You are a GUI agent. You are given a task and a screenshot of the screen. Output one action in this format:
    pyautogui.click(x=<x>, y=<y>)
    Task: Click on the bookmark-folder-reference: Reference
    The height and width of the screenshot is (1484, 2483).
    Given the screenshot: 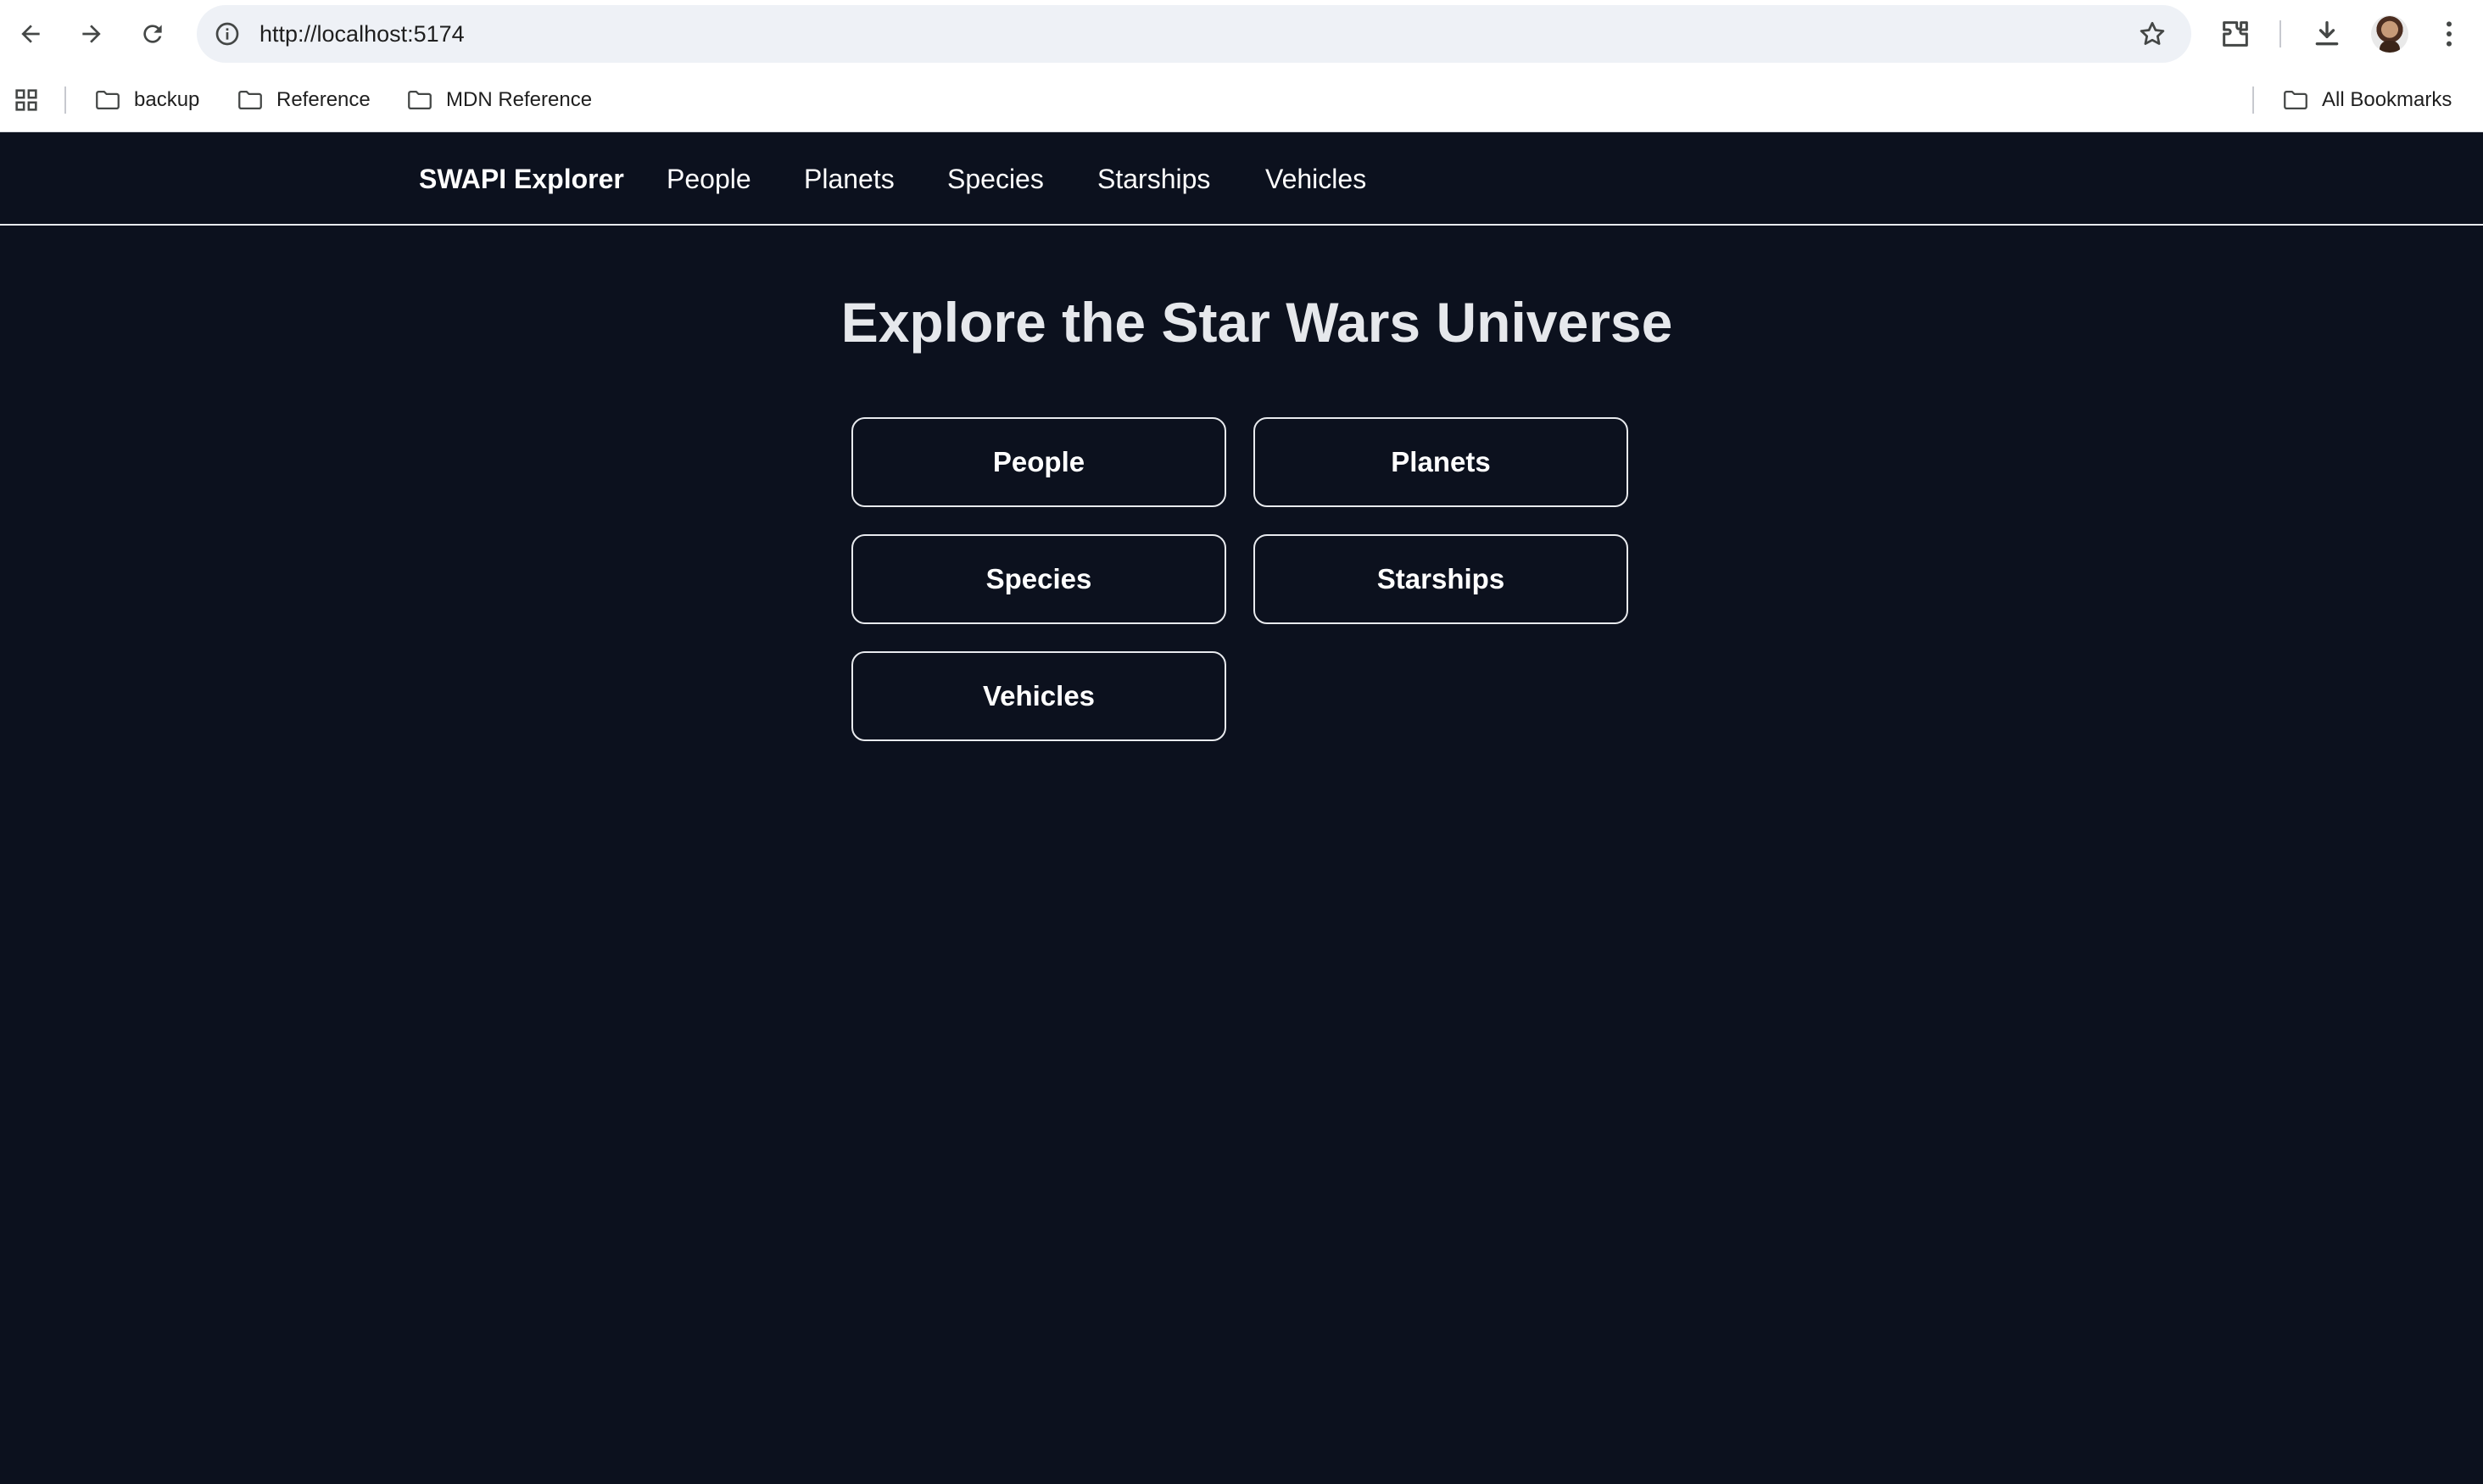 What is the action you would take?
    pyautogui.click(x=303, y=100)
    